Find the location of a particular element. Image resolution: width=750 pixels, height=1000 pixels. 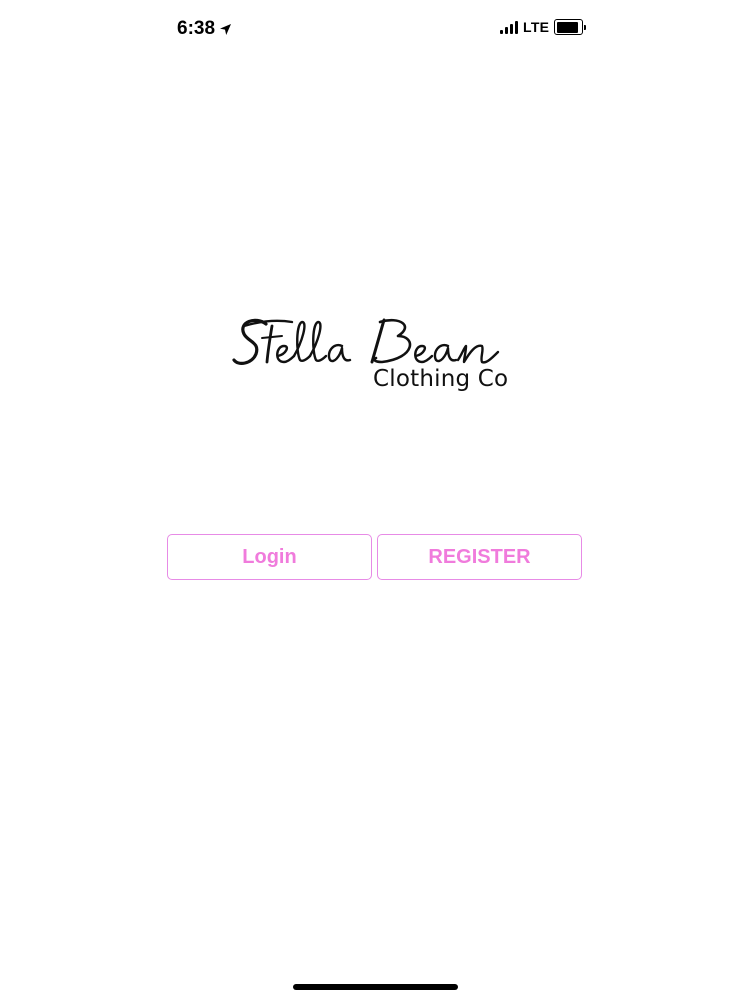

status-bar-time: 6:38 is located at coordinates (204, 29).